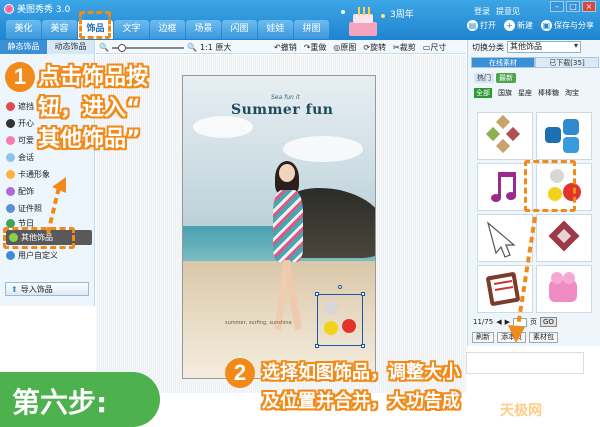 The height and width of the screenshot is (427, 600). What do you see at coordinates (20, 157) in the screenshot?
I see `category-item-speech: 会话` at bounding box center [20, 157].